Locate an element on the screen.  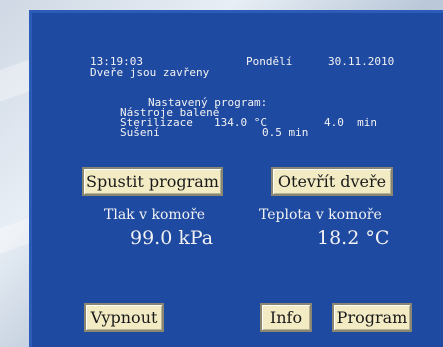
turn-off-button: Vypnout is located at coordinates (124, 317).